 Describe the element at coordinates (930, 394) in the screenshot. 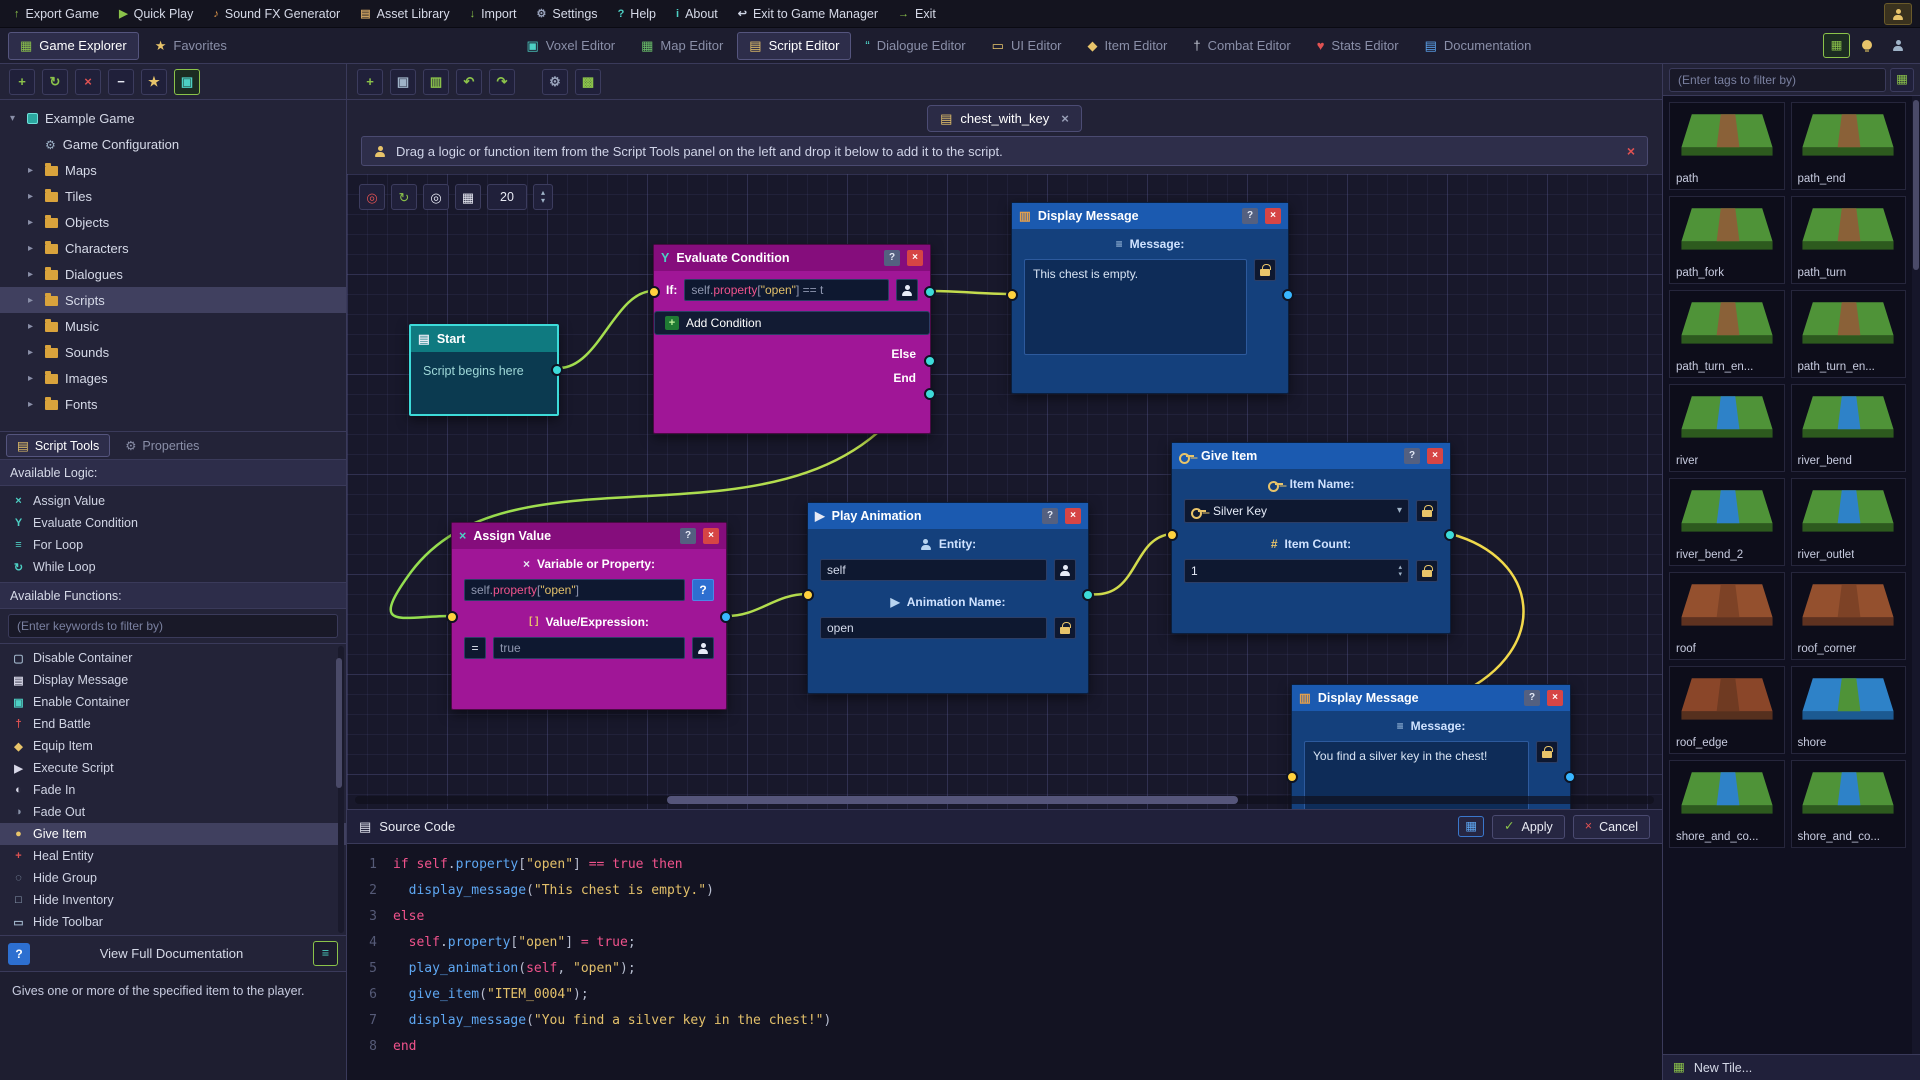

I see `end-output-port` at that location.